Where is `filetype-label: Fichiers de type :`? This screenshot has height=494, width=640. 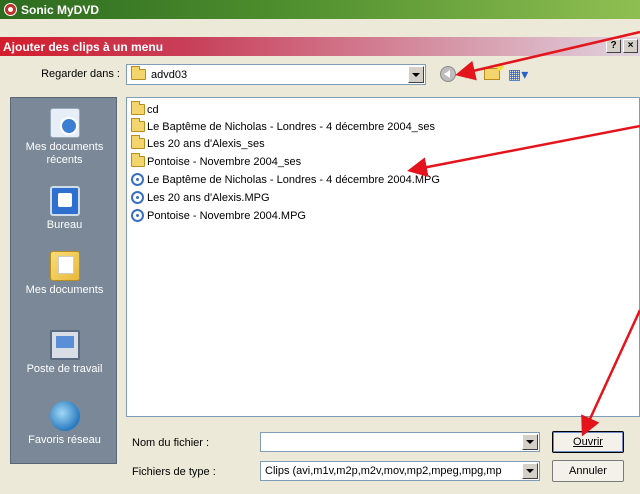
filetype-label: Fichiers de type : is located at coordinates (174, 472).